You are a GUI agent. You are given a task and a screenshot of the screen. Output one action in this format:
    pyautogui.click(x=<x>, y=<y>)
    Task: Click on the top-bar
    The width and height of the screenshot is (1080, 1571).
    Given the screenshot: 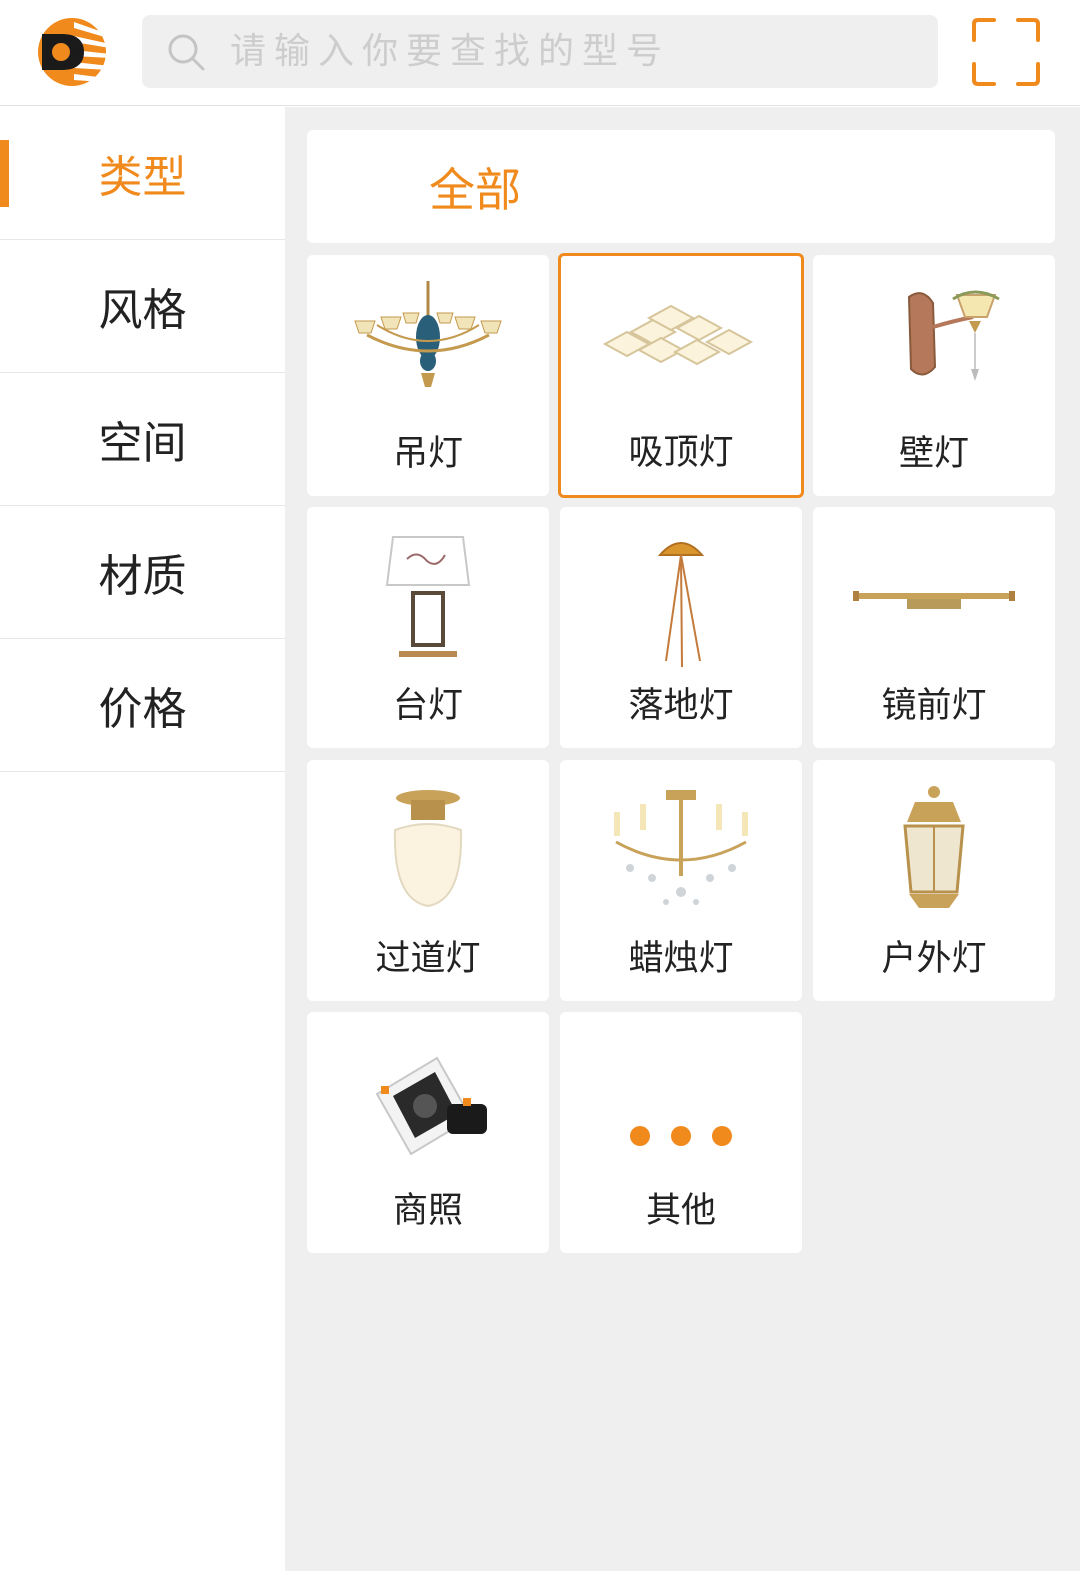 What is the action you would take?
    pyautogui.click(x=540, y=53)
    